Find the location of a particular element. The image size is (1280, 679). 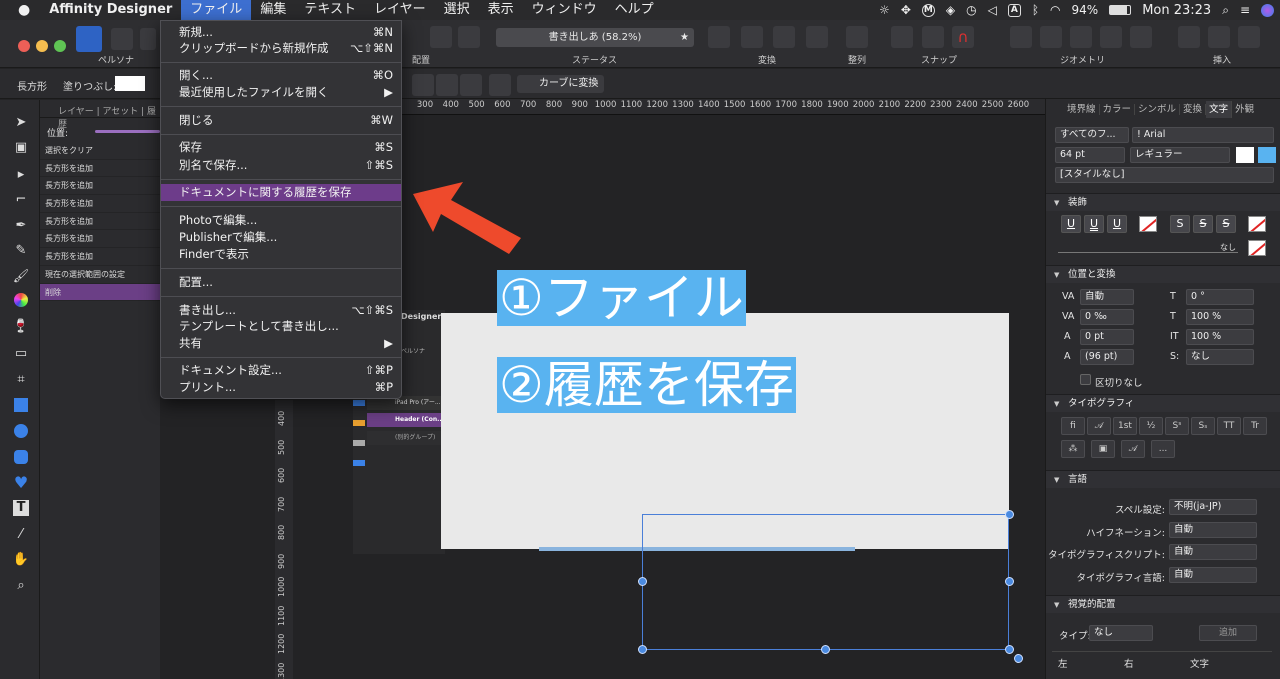

menu-item-export: 書き出し... ⌥⇧⌘S is located at coordinates (281, 310).